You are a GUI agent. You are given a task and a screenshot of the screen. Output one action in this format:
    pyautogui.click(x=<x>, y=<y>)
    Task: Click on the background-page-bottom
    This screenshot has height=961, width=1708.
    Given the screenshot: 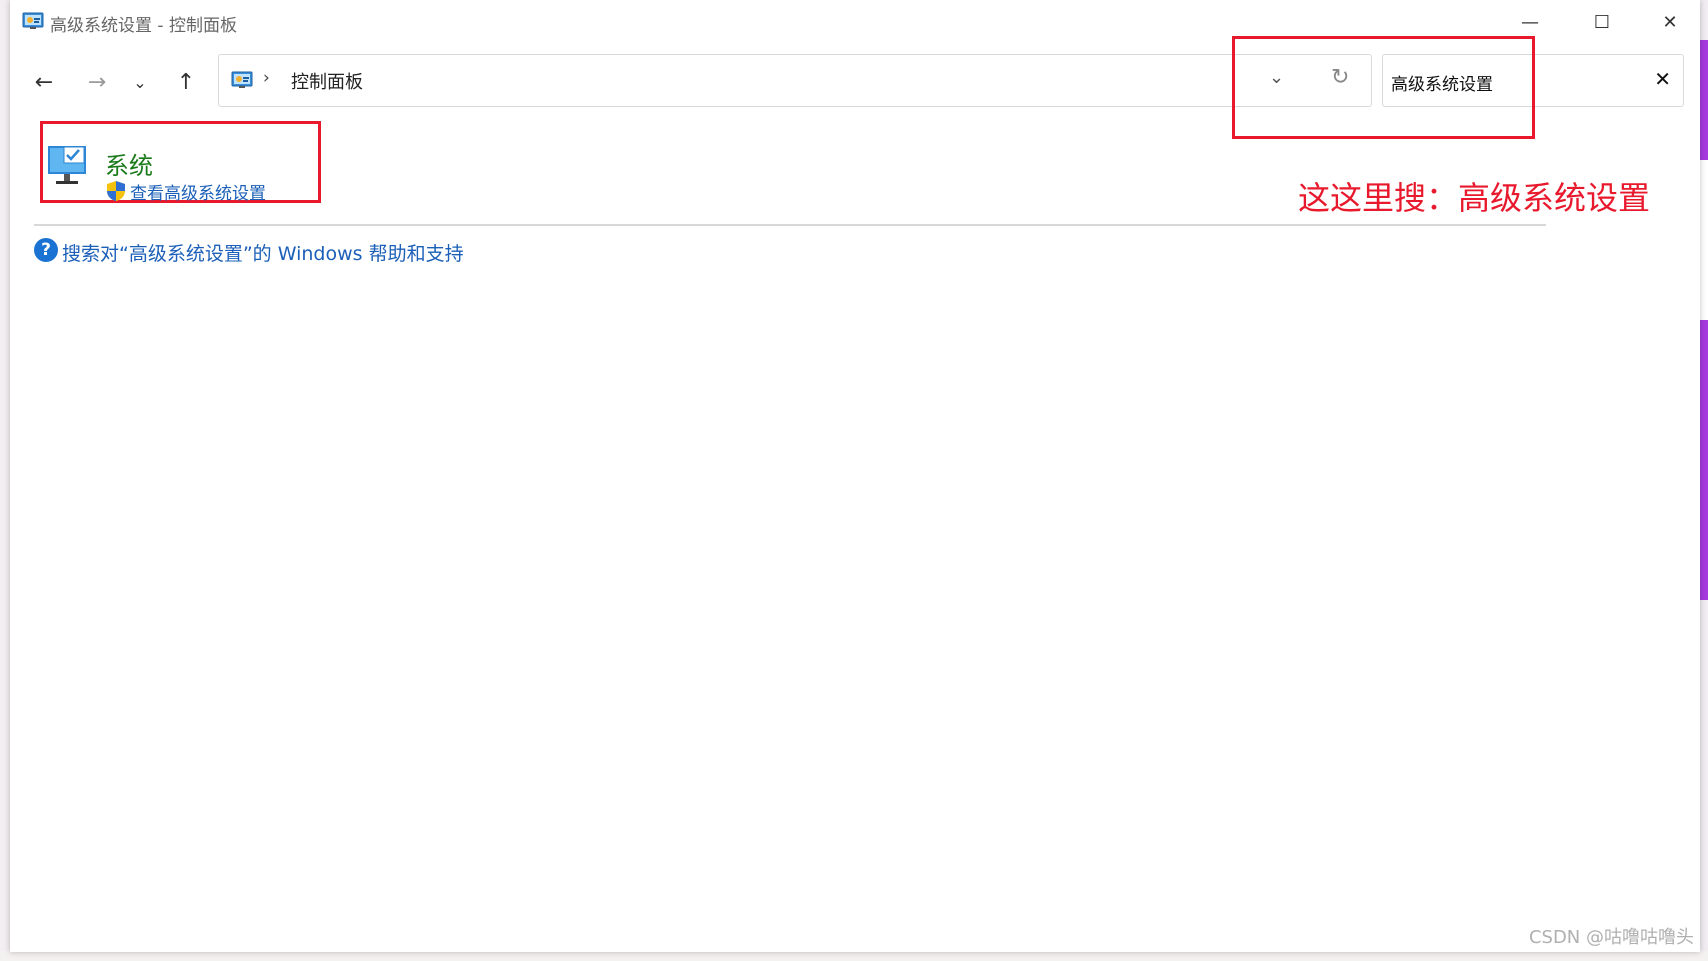 What is the action you would take?
    pyautogui.click(x=854, y=956)
    